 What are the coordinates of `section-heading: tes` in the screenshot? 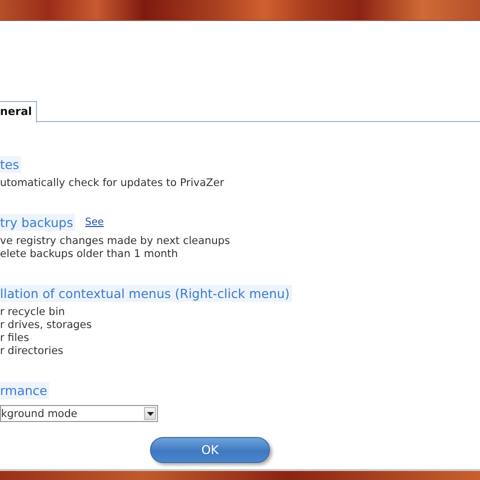 It's located at (11, 164).